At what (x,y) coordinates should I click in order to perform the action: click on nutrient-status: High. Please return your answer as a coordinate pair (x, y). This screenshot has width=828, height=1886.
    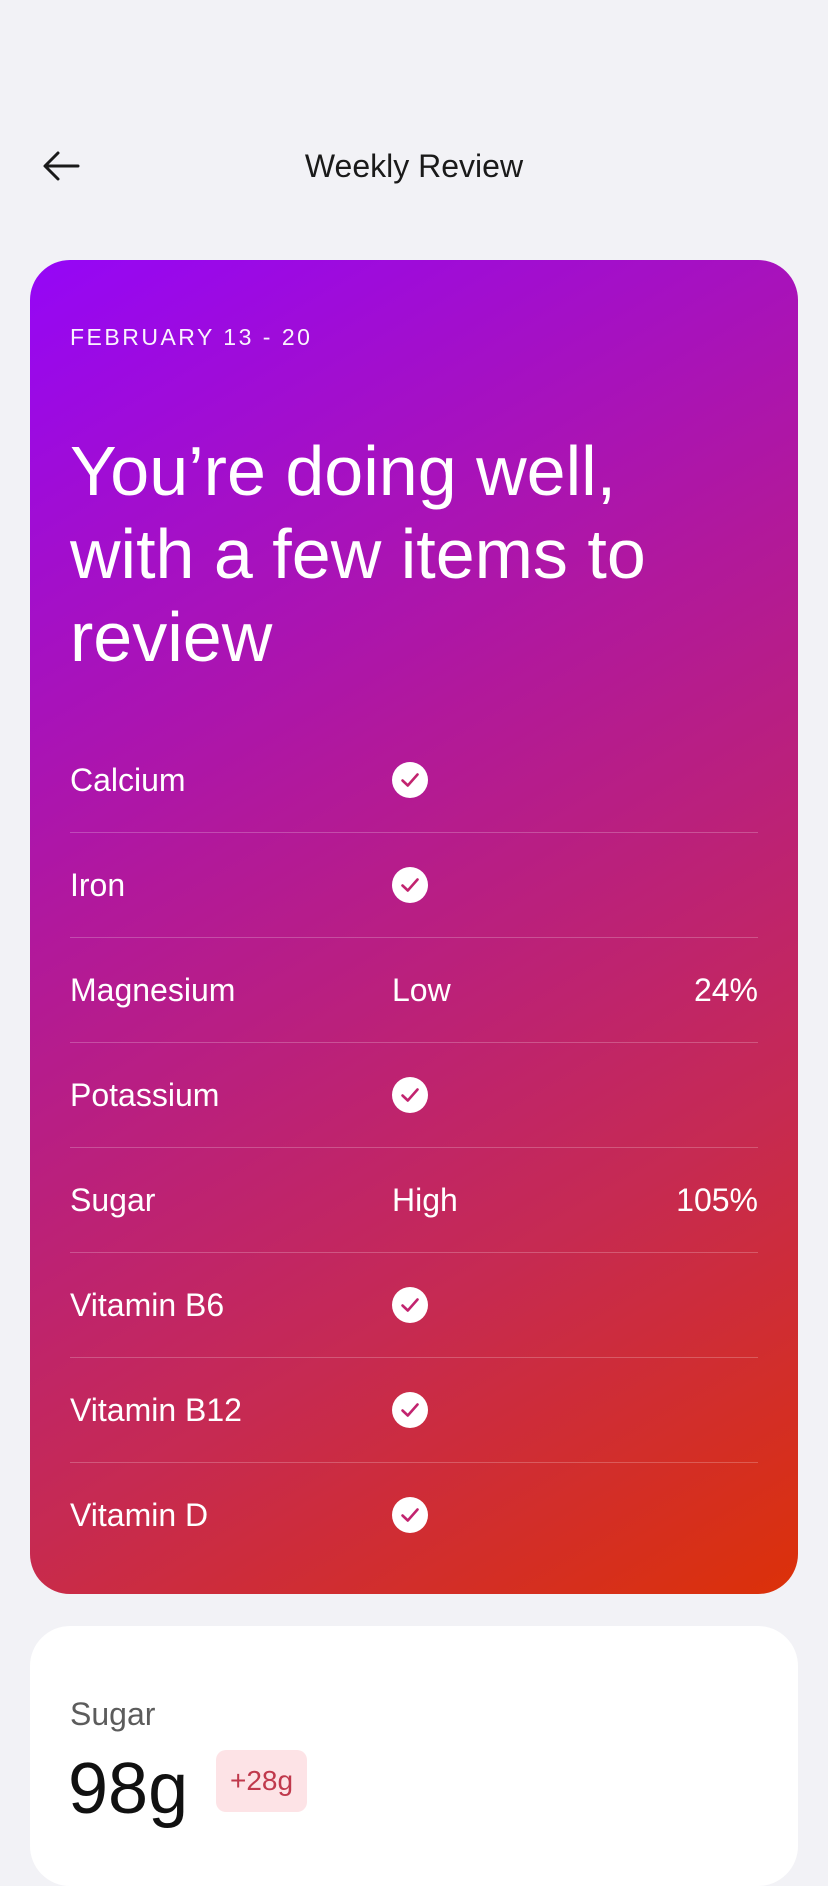
    Looking at the image, I should click on (425, 1200).